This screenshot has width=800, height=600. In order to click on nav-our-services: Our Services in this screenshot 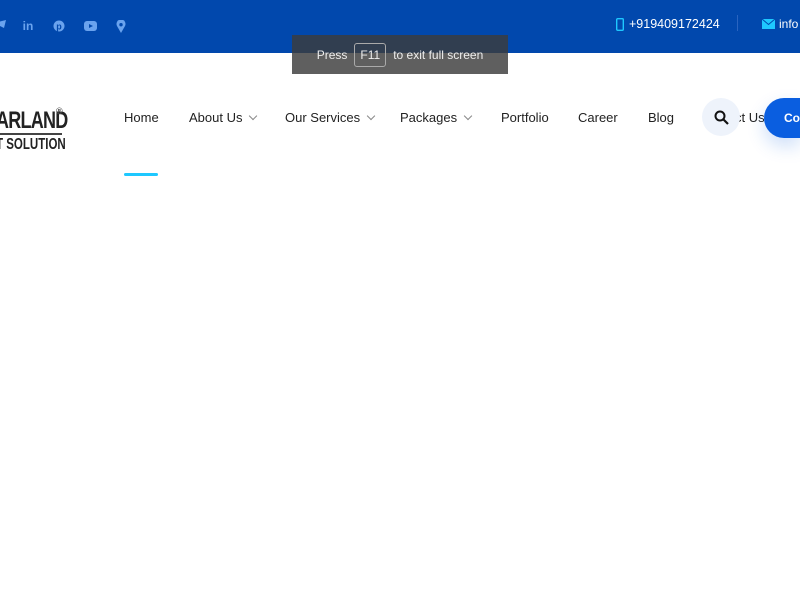, I will do `click(330, 117)`.